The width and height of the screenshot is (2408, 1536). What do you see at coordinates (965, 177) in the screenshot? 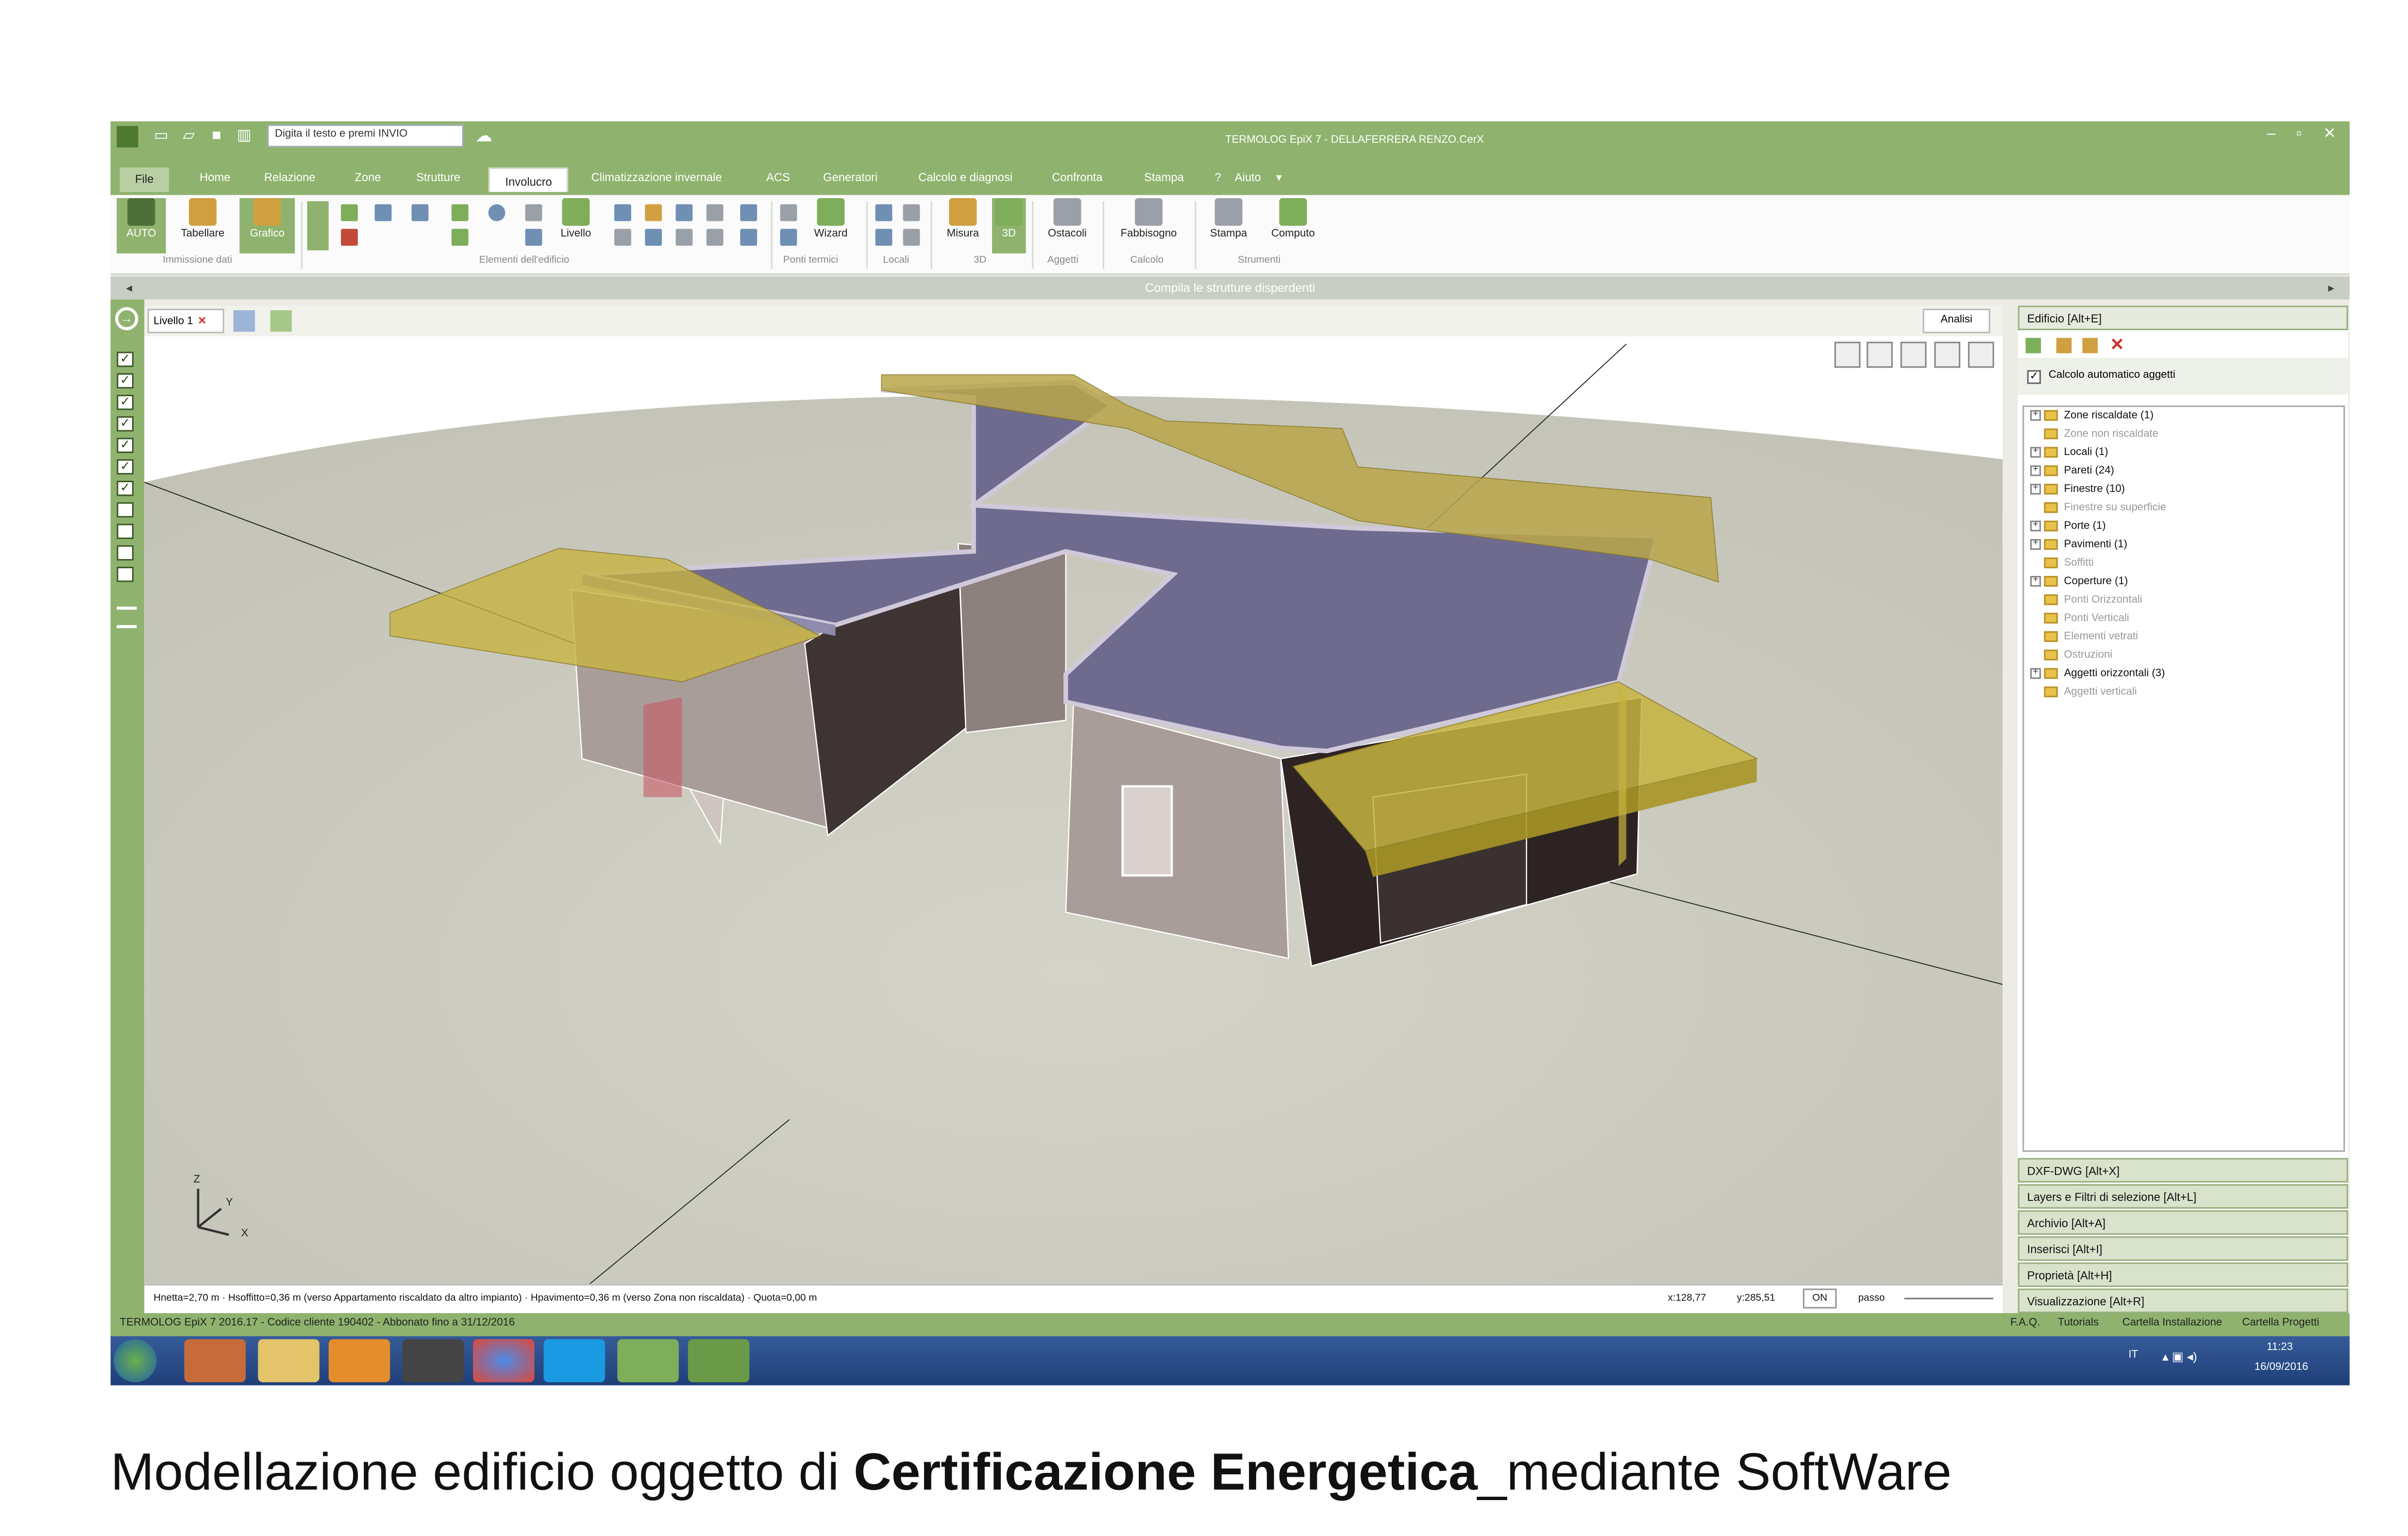
I see `tab-calcolo-diagnosi: Calcolo e diagnosi` at bounding box center [965, 177].